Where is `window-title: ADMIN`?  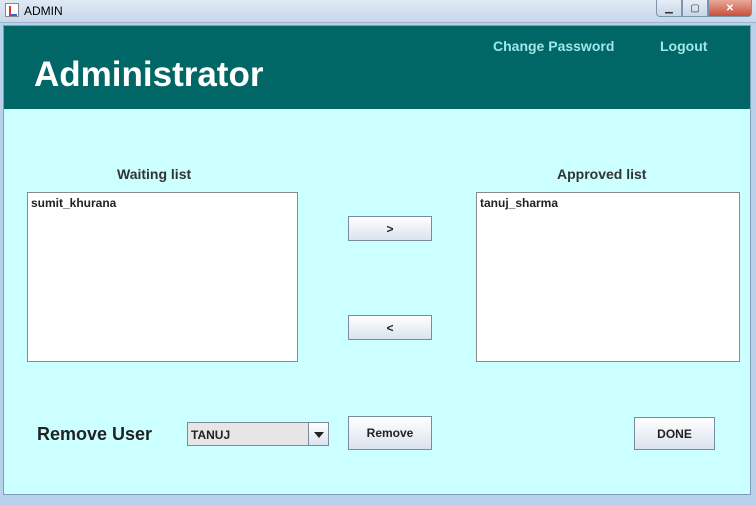 window-title: ADMIN is located at coordinates (43, 11).